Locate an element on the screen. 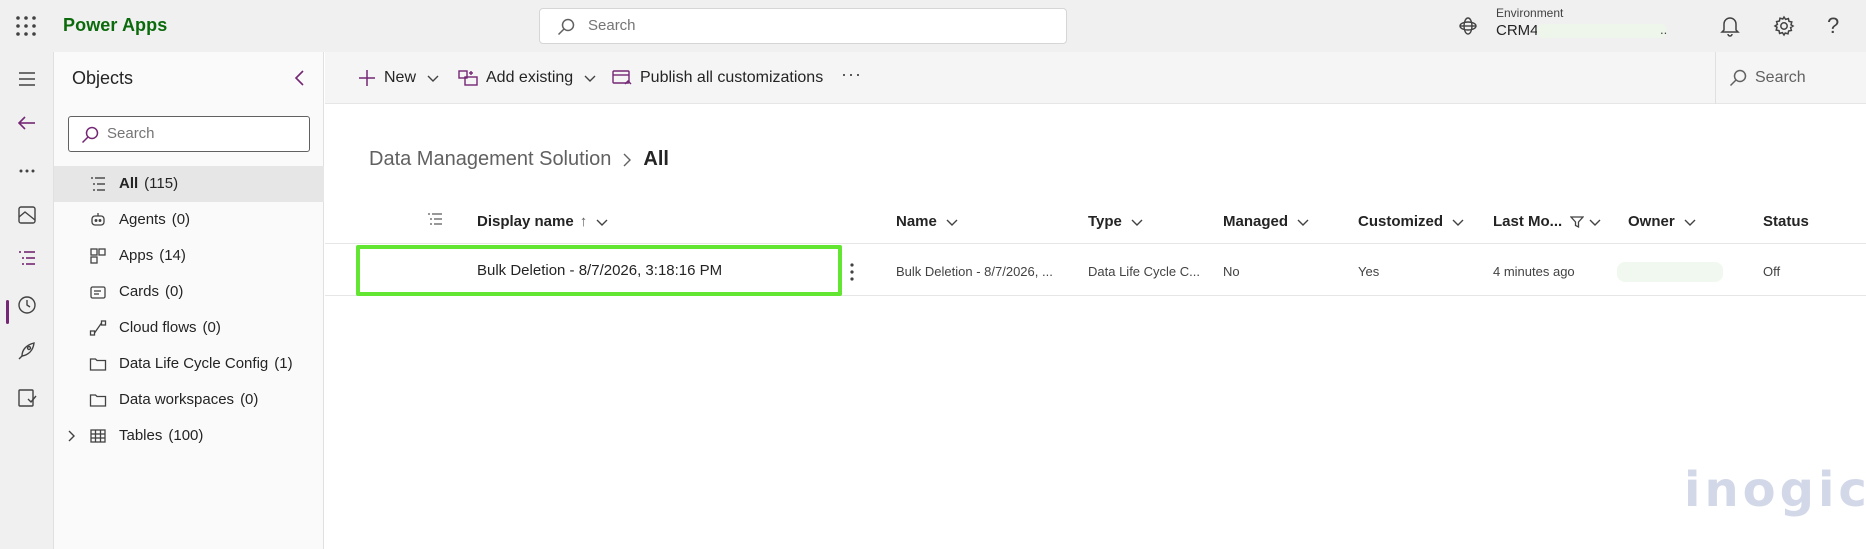  cell-last-modified: 4 minutes ago is located at coordinates (1534, 271).